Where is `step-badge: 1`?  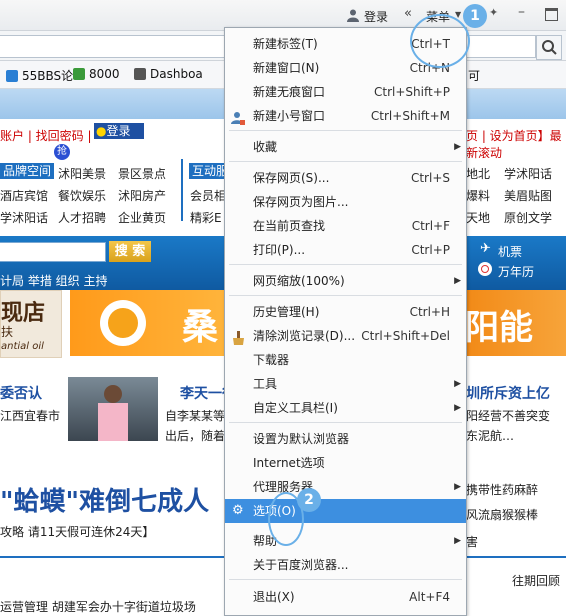 step-badge: 1 is located at coordinates (475, 16).